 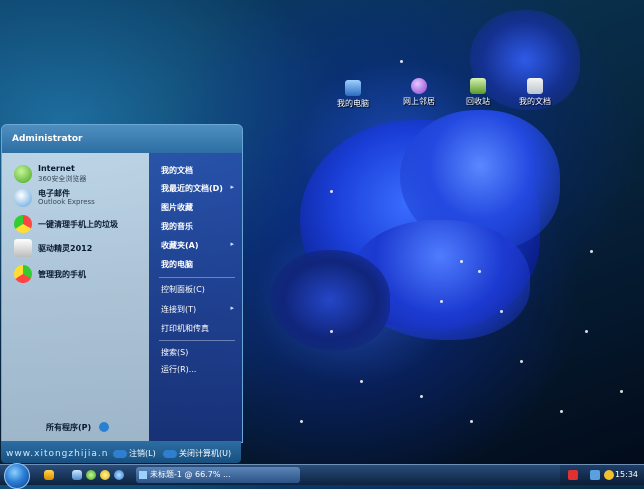 What do you see at coordinates (49, 475) in the screenshot?
I see `quicklaunch-winamp-icon` at bounding box center [49, 475].